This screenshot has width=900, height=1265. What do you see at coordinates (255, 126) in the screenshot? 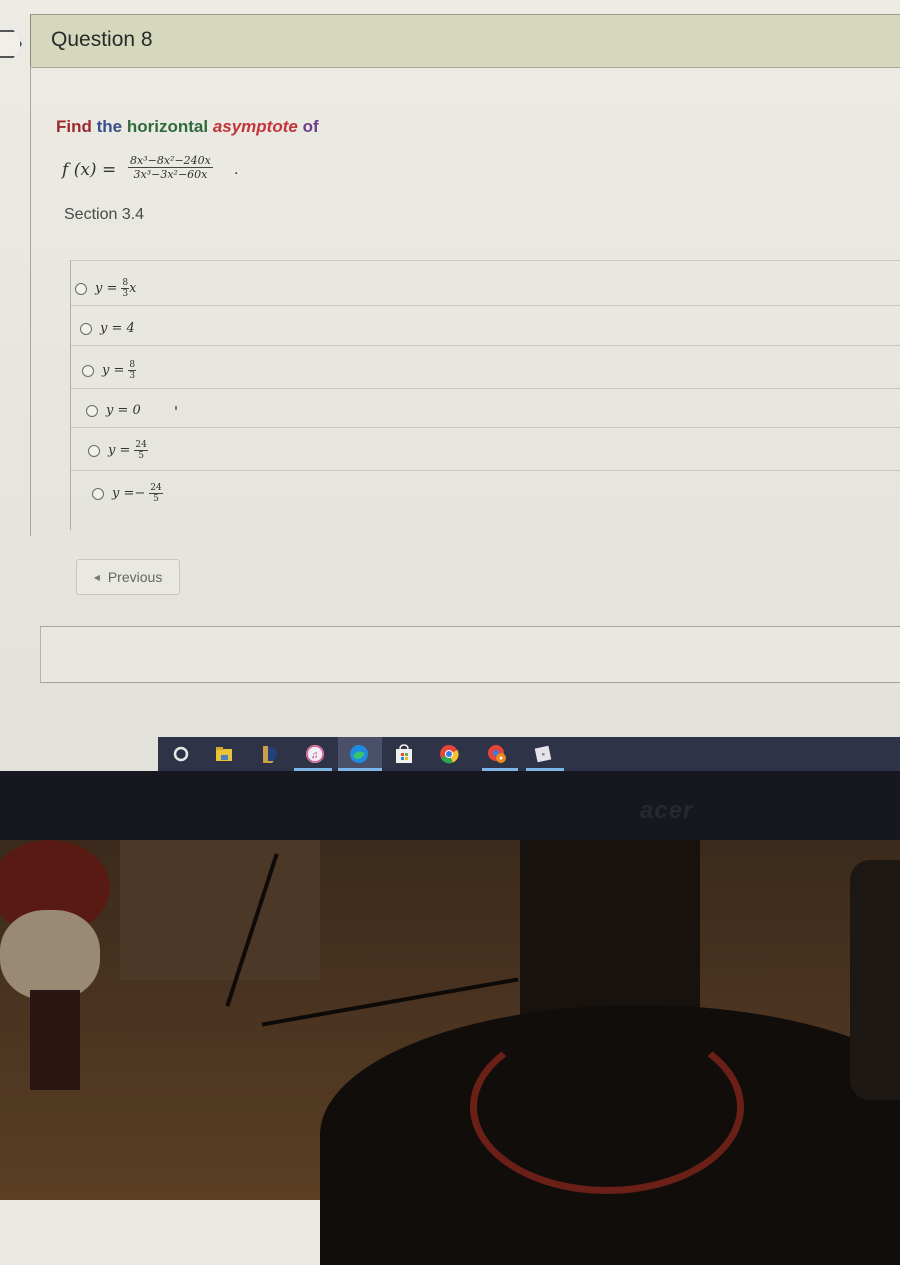
I see `prompt-word: asymptote` at bounding box center [255, 126].